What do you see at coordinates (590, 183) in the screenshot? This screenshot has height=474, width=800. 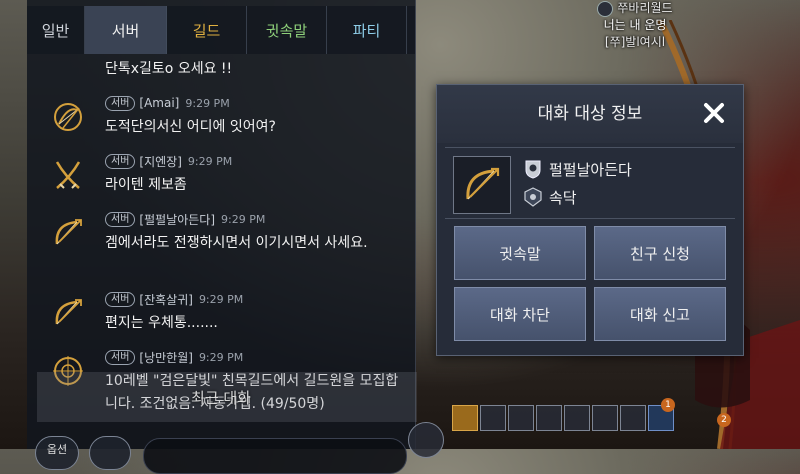 I see `target-profile: 펄펄날아든다 속닥` at bounding box center [590, 183].